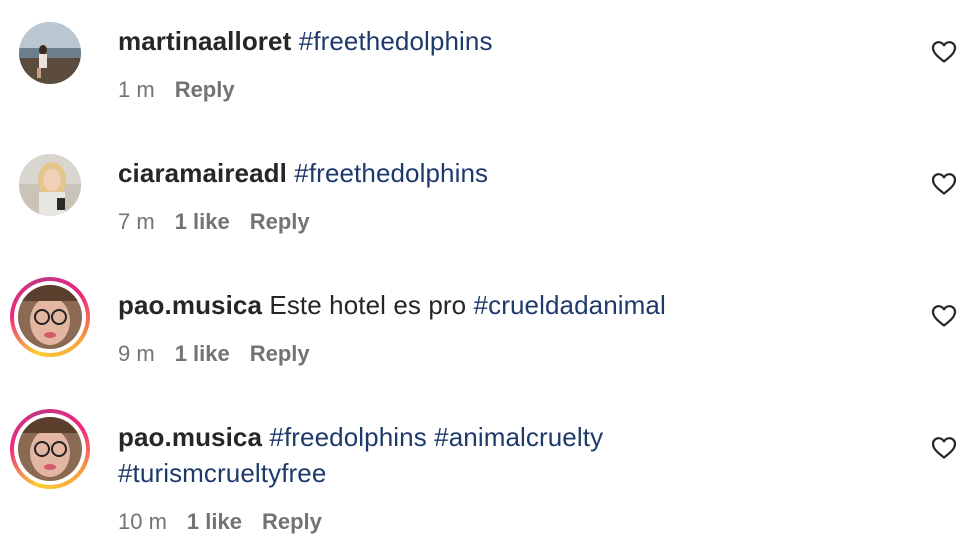 The height and width of the screenshot is (543, 970). I want to click on comment-meta: 7 m 1 like Reply, so click(224, 222).